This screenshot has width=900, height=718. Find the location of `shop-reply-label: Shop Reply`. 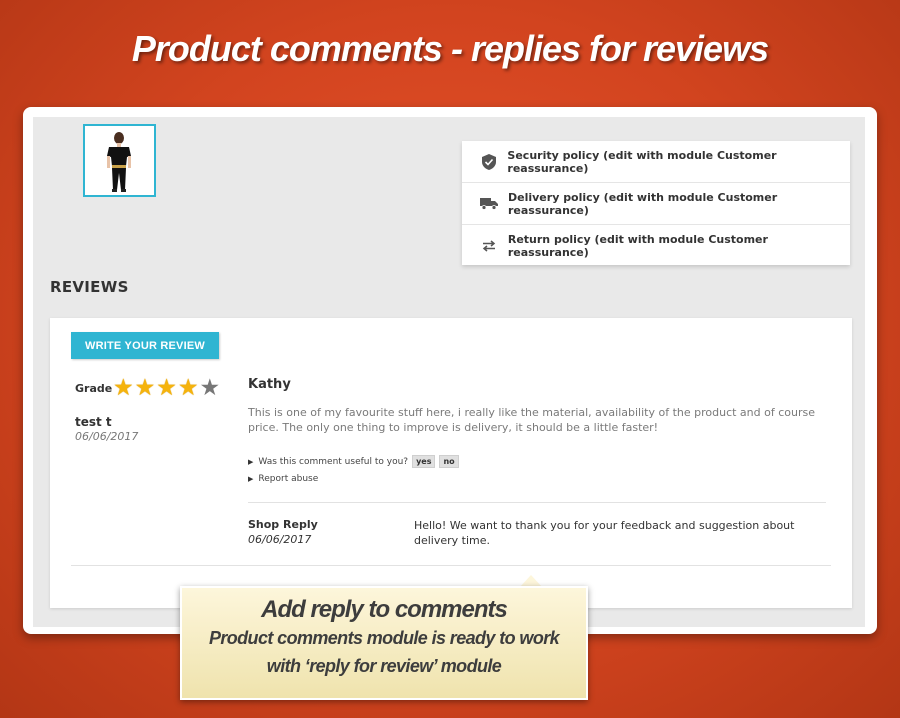

shop-reply-label: Shop Reply is located at coordinates (283, 524).